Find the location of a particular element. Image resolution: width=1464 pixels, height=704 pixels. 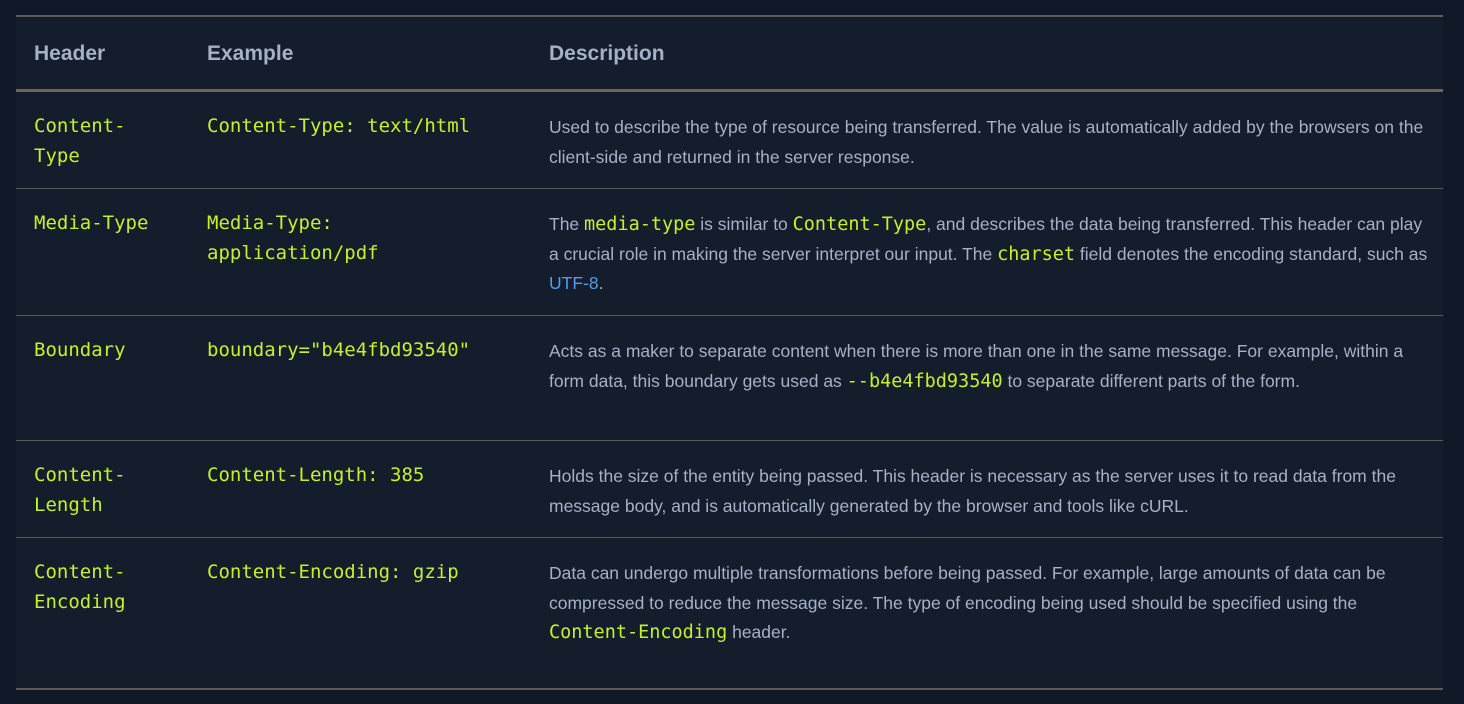

header-name: Content- Encoding is located at coordinates (80, 587).